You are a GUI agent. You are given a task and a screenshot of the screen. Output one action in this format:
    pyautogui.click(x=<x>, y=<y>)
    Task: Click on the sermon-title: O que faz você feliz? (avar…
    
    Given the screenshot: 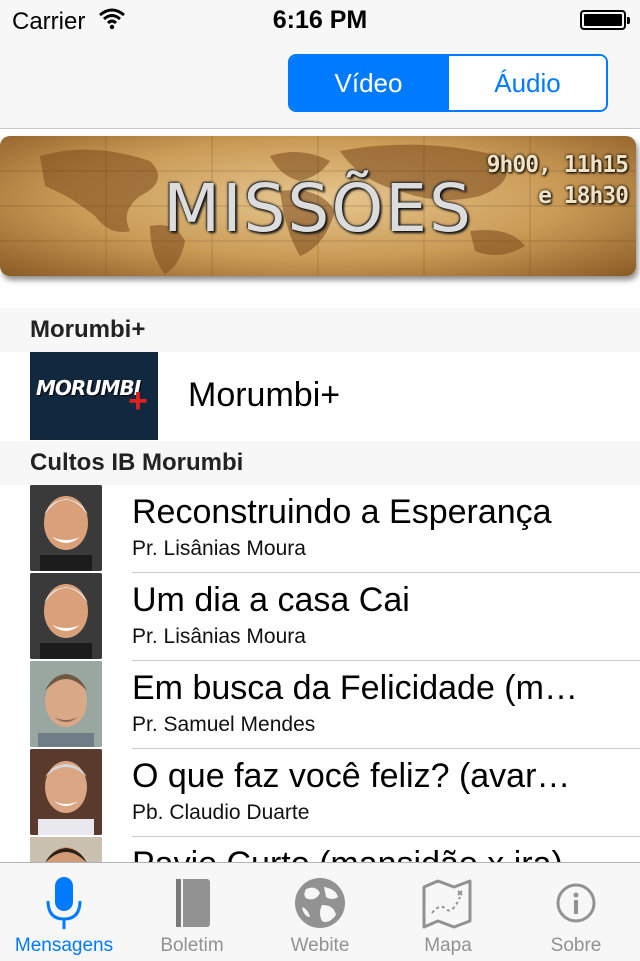 What is the action you would take?
    pyautogui.click(x=351, y=776)
    